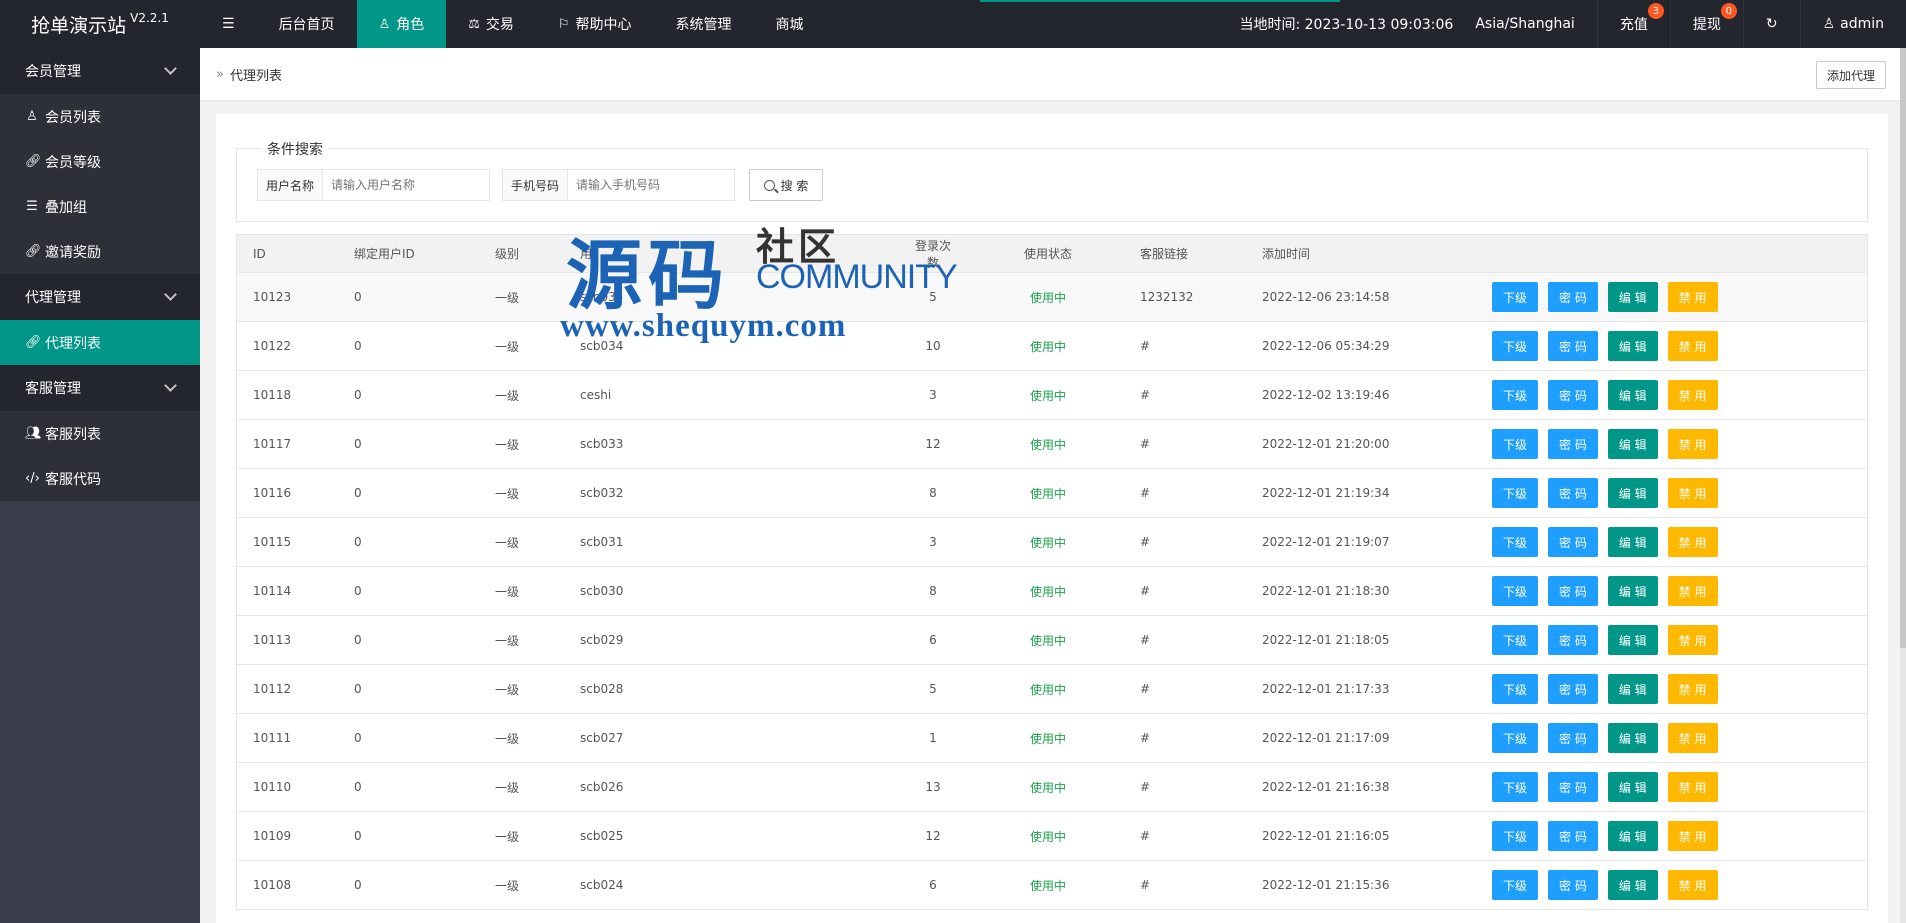  Describe the element at coordinates (704, 24) in the screenshot. I see `nav-system: 系统管理` at that location.